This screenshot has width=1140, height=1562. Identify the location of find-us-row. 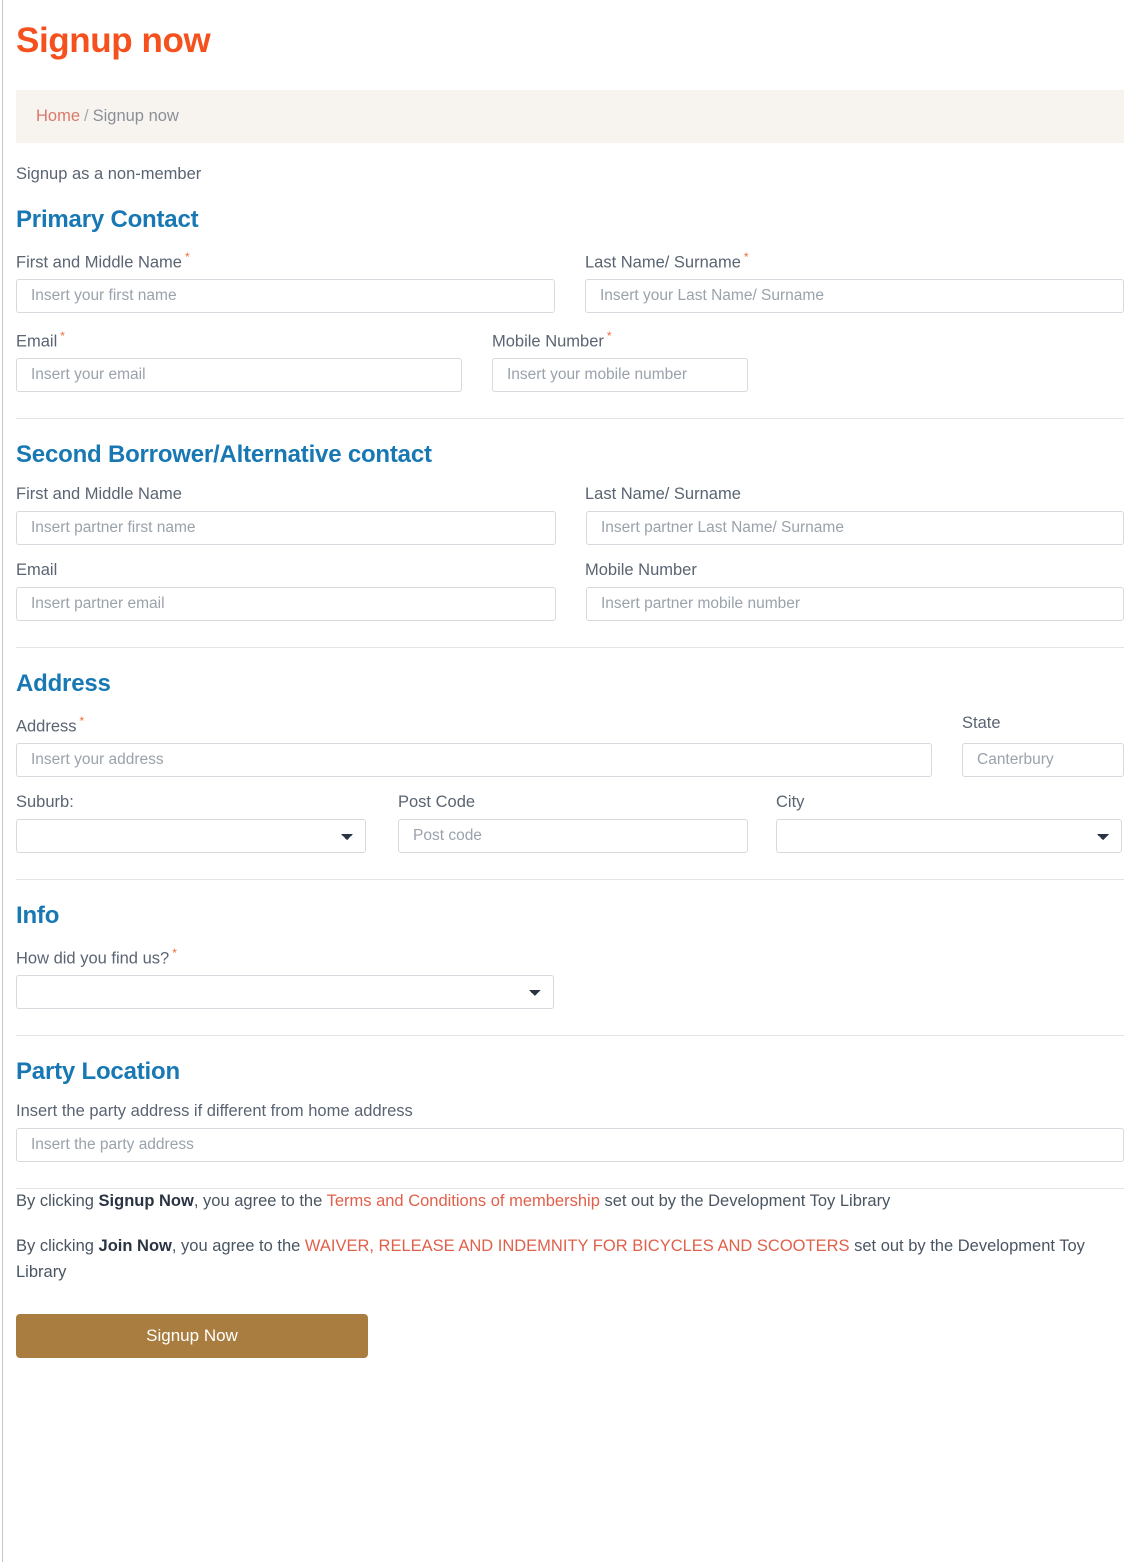
(570, 992).